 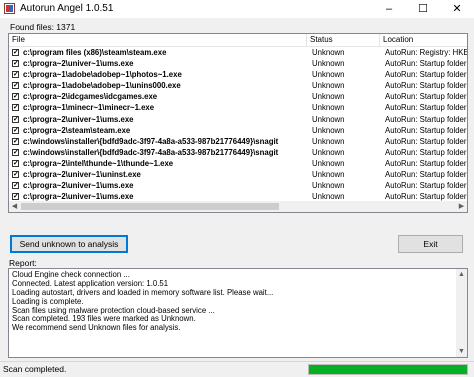 What do you see at coordinates (158, 40) in the screenshot?
I see `column-header-file: File` at bounding box center [158, 40].